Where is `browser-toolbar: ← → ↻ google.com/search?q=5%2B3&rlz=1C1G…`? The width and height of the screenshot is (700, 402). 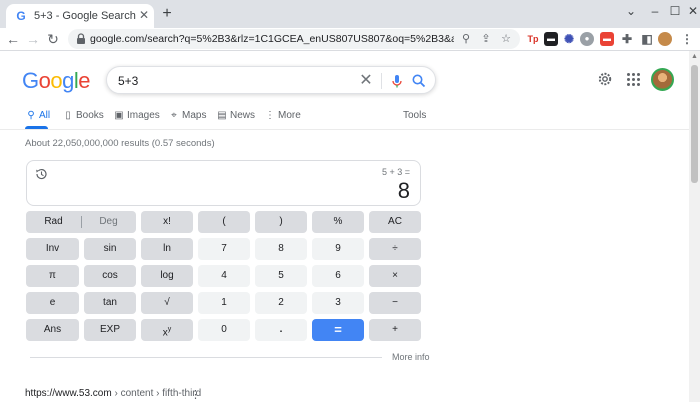
browser-toolbar: ← → ↻ google.com/search?q=5%2B3&rlz=1C1G… is located at coordinates (350, 39).